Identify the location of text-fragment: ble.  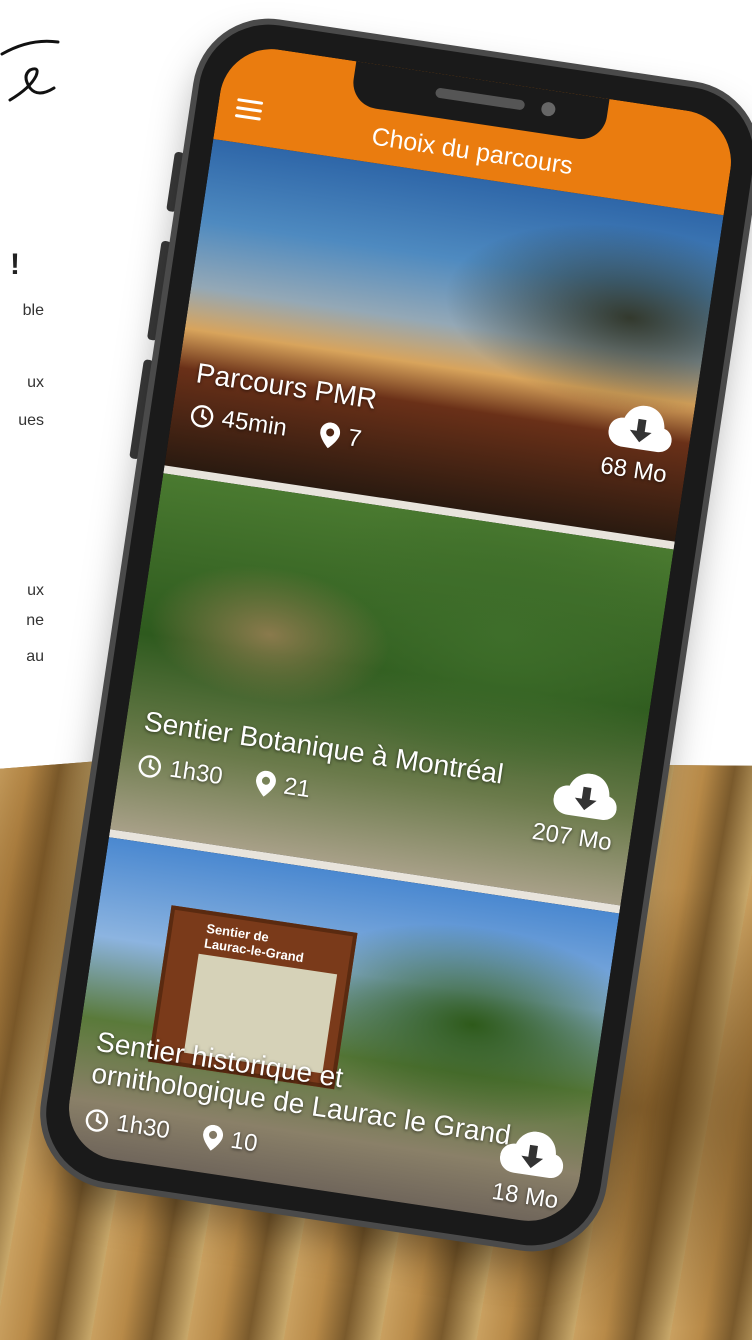
(33, 310).